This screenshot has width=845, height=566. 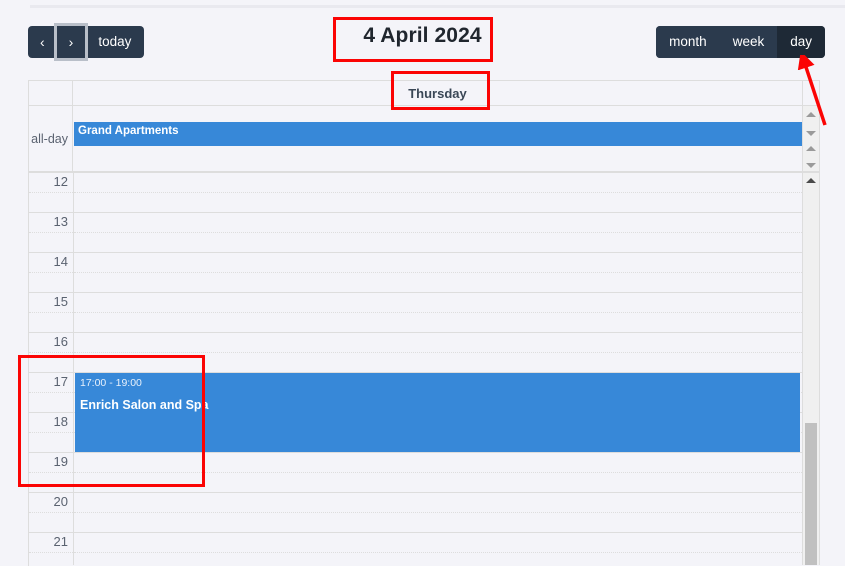 What do you see at coordinates (60, 261) in the screenshot?
I see `time-label-14: 14` at bounding box center [60, 261].